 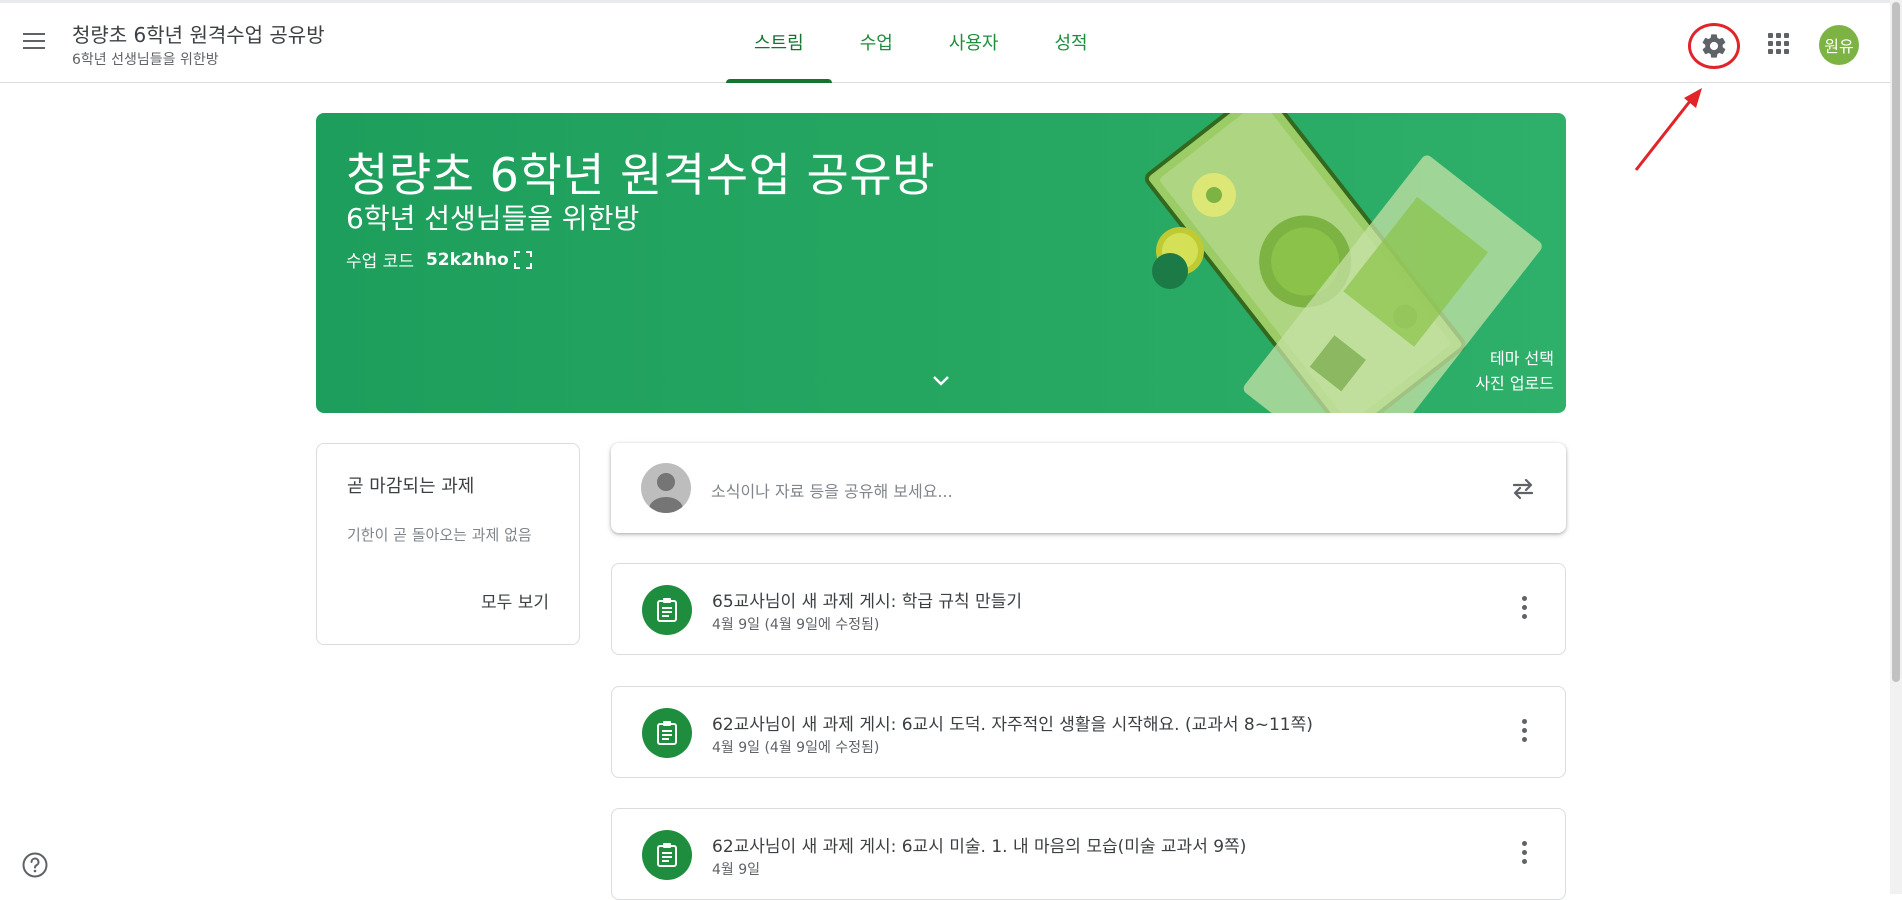 What do you see at coordinates (666, 493) in the screenshot?
I see `person-icon` at bounding box center [666, 493].